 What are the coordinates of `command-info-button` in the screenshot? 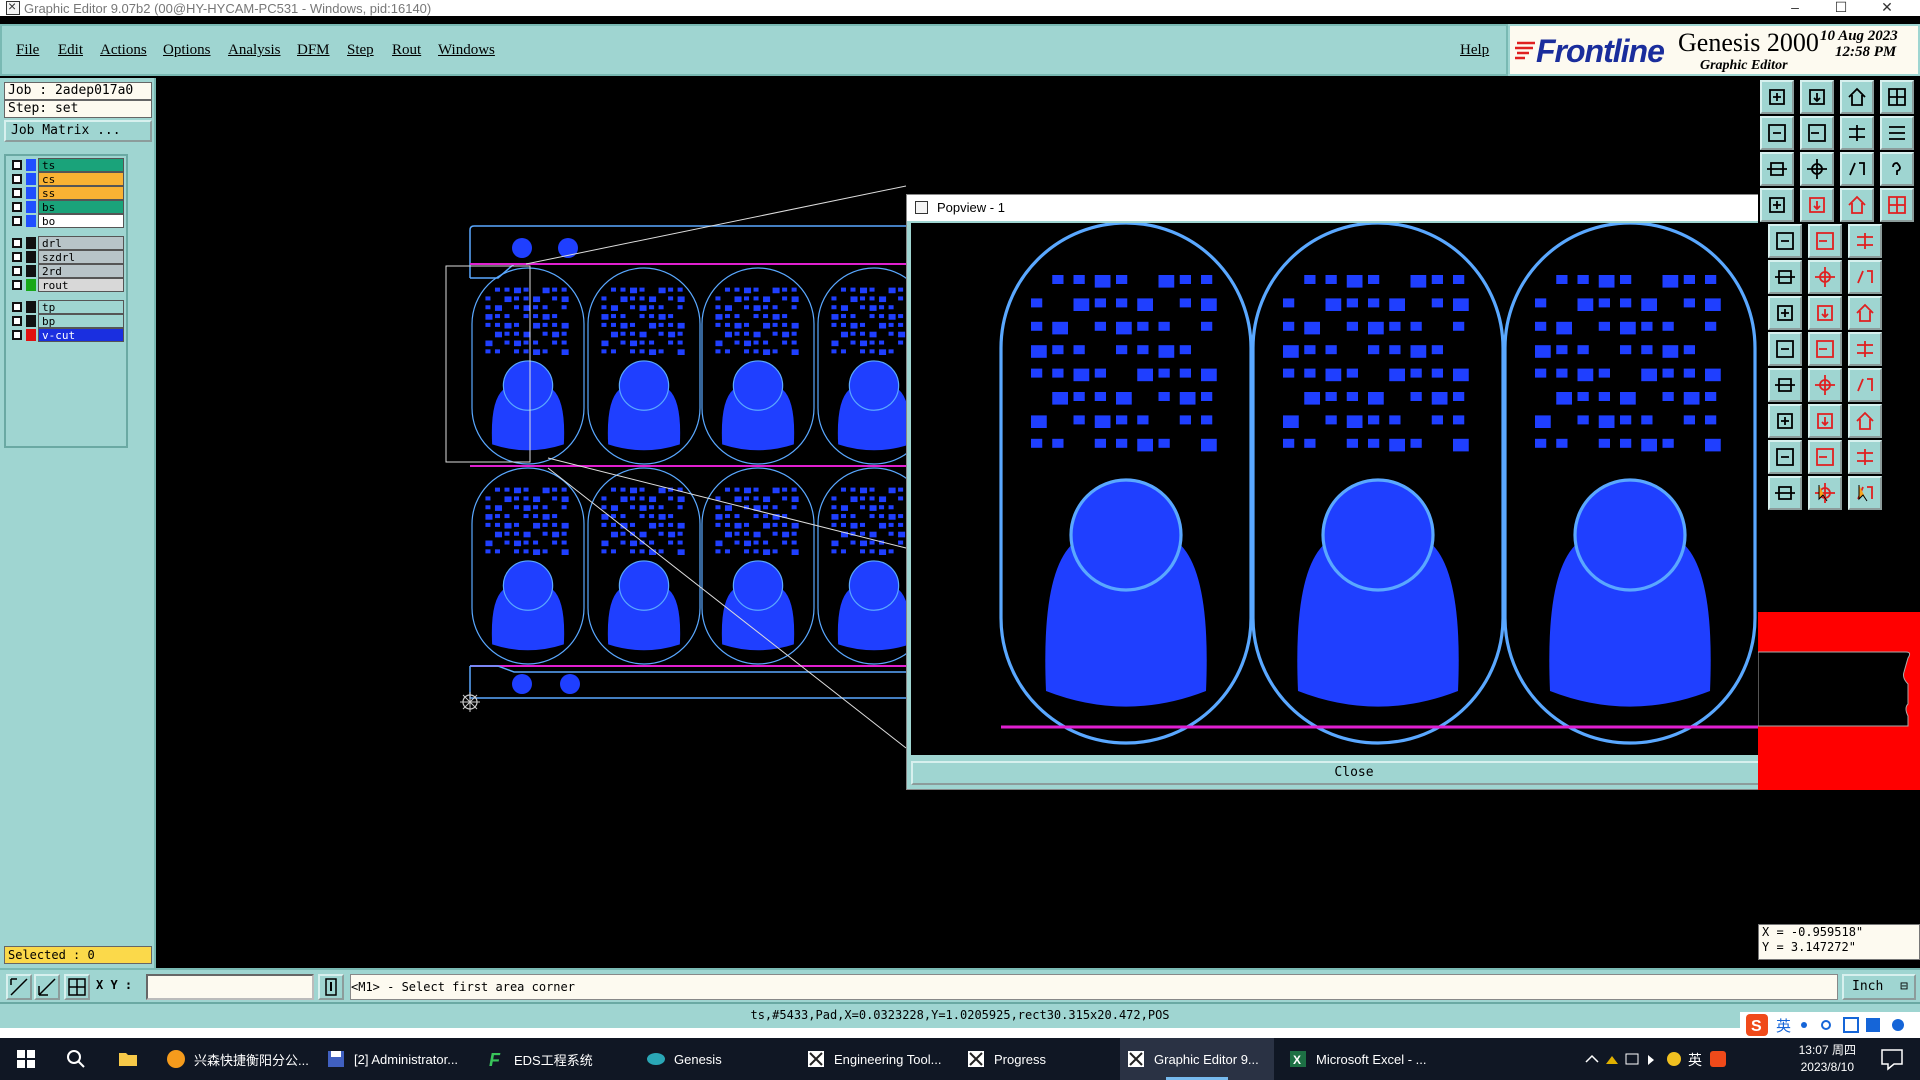 It's located at (331, 987).